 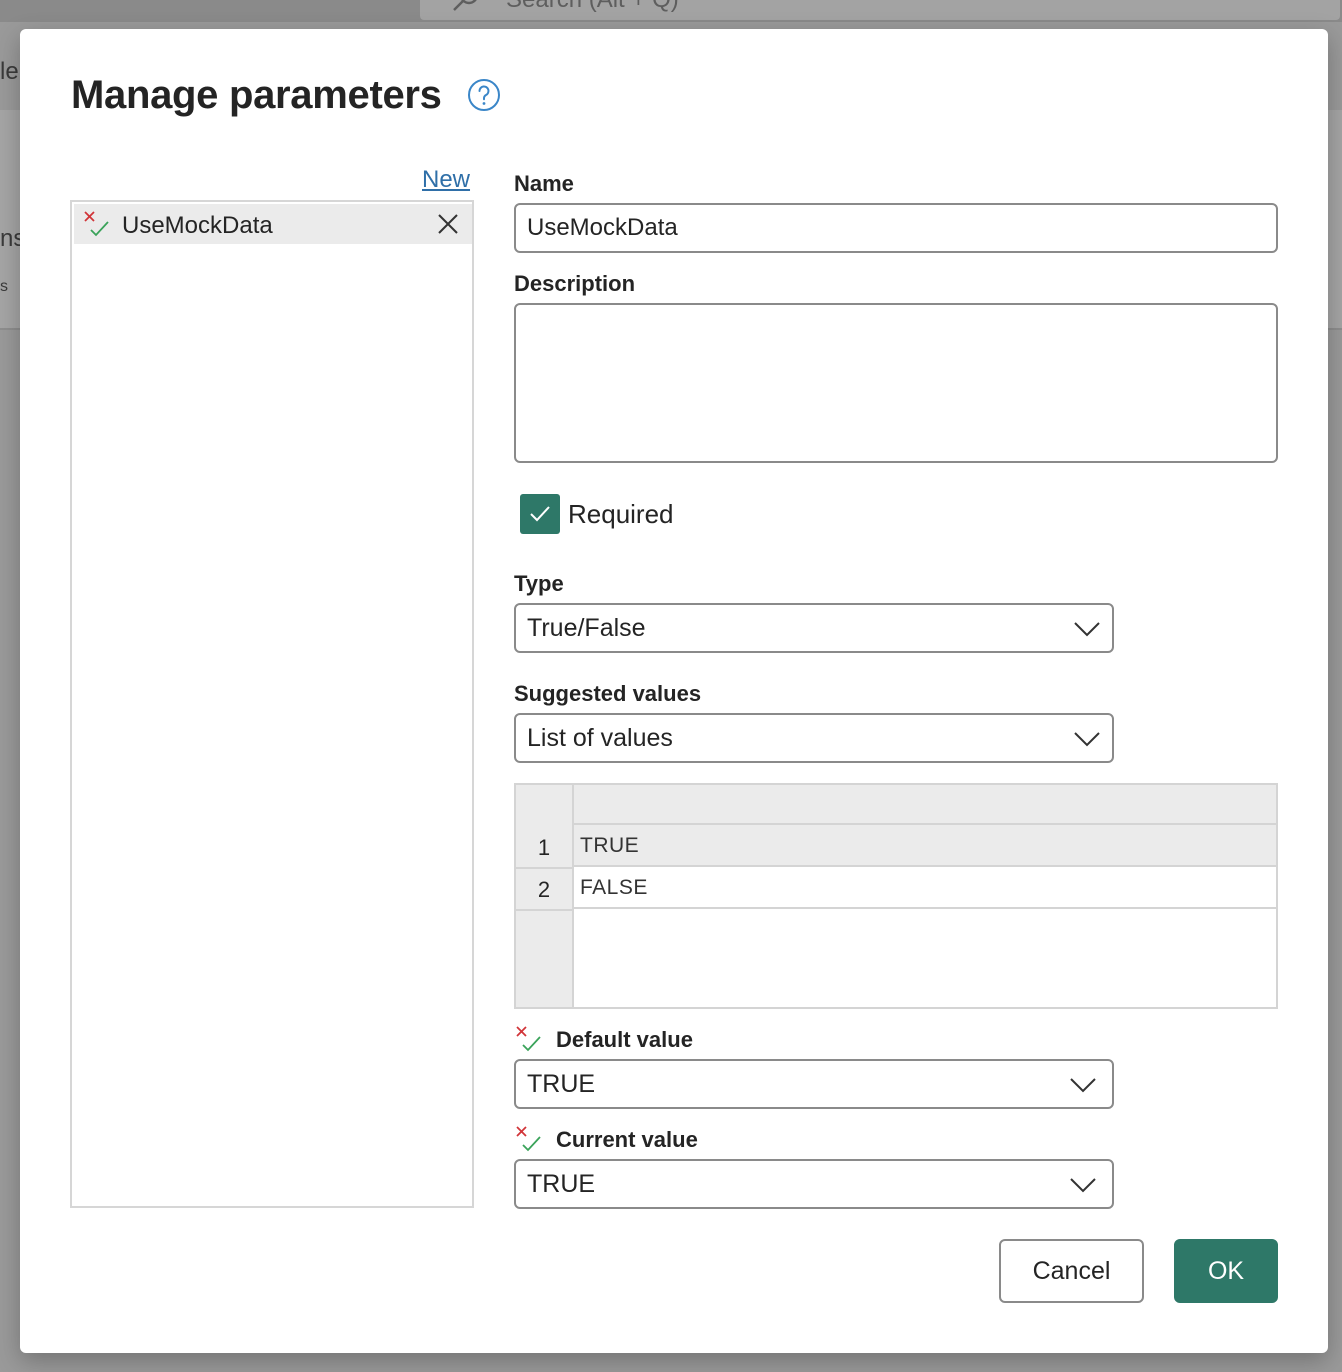 I want to click on type-select-value: True/False, so click(x=586, y=628).